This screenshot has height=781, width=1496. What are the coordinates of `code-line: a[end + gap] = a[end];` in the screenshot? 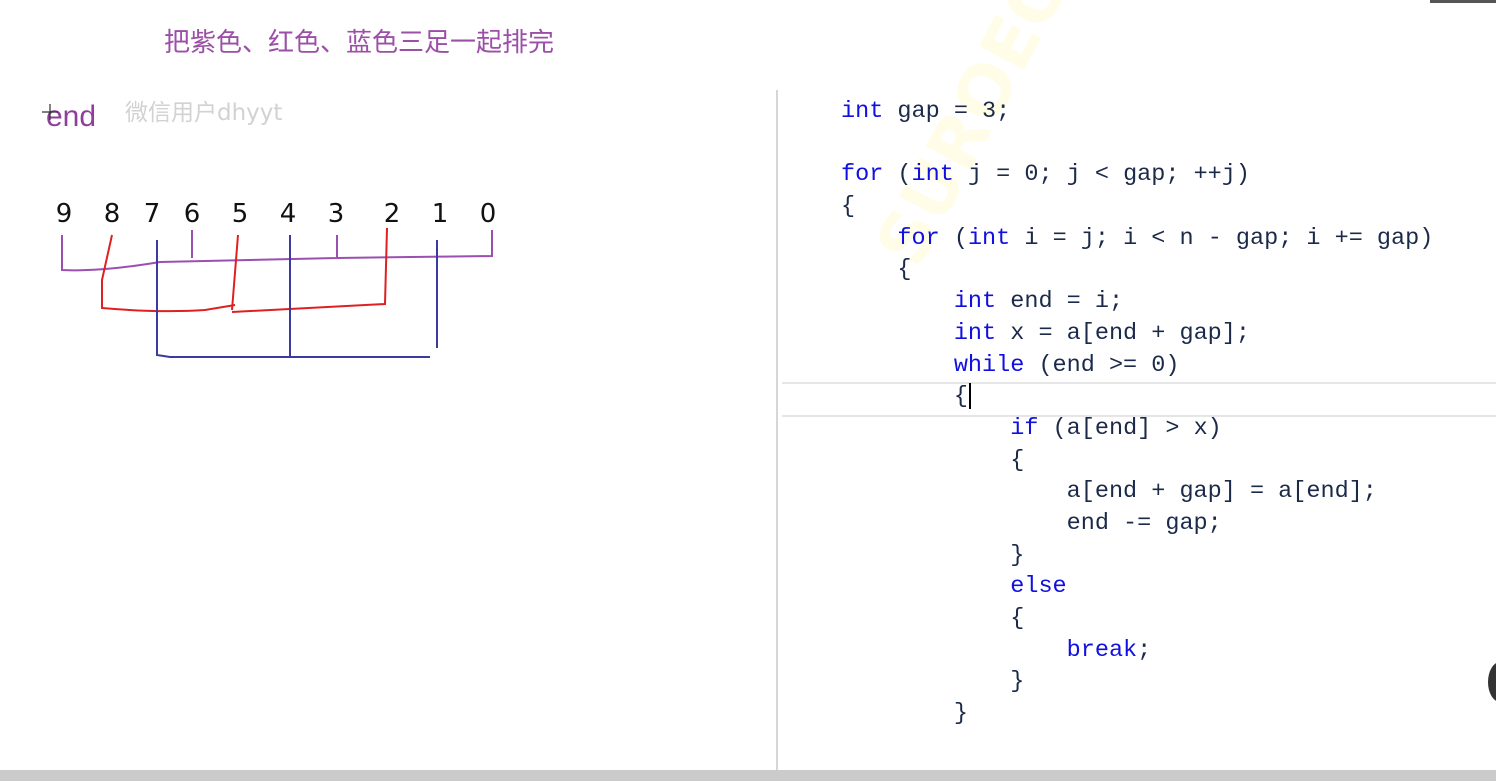 It's located at (1137, 492).